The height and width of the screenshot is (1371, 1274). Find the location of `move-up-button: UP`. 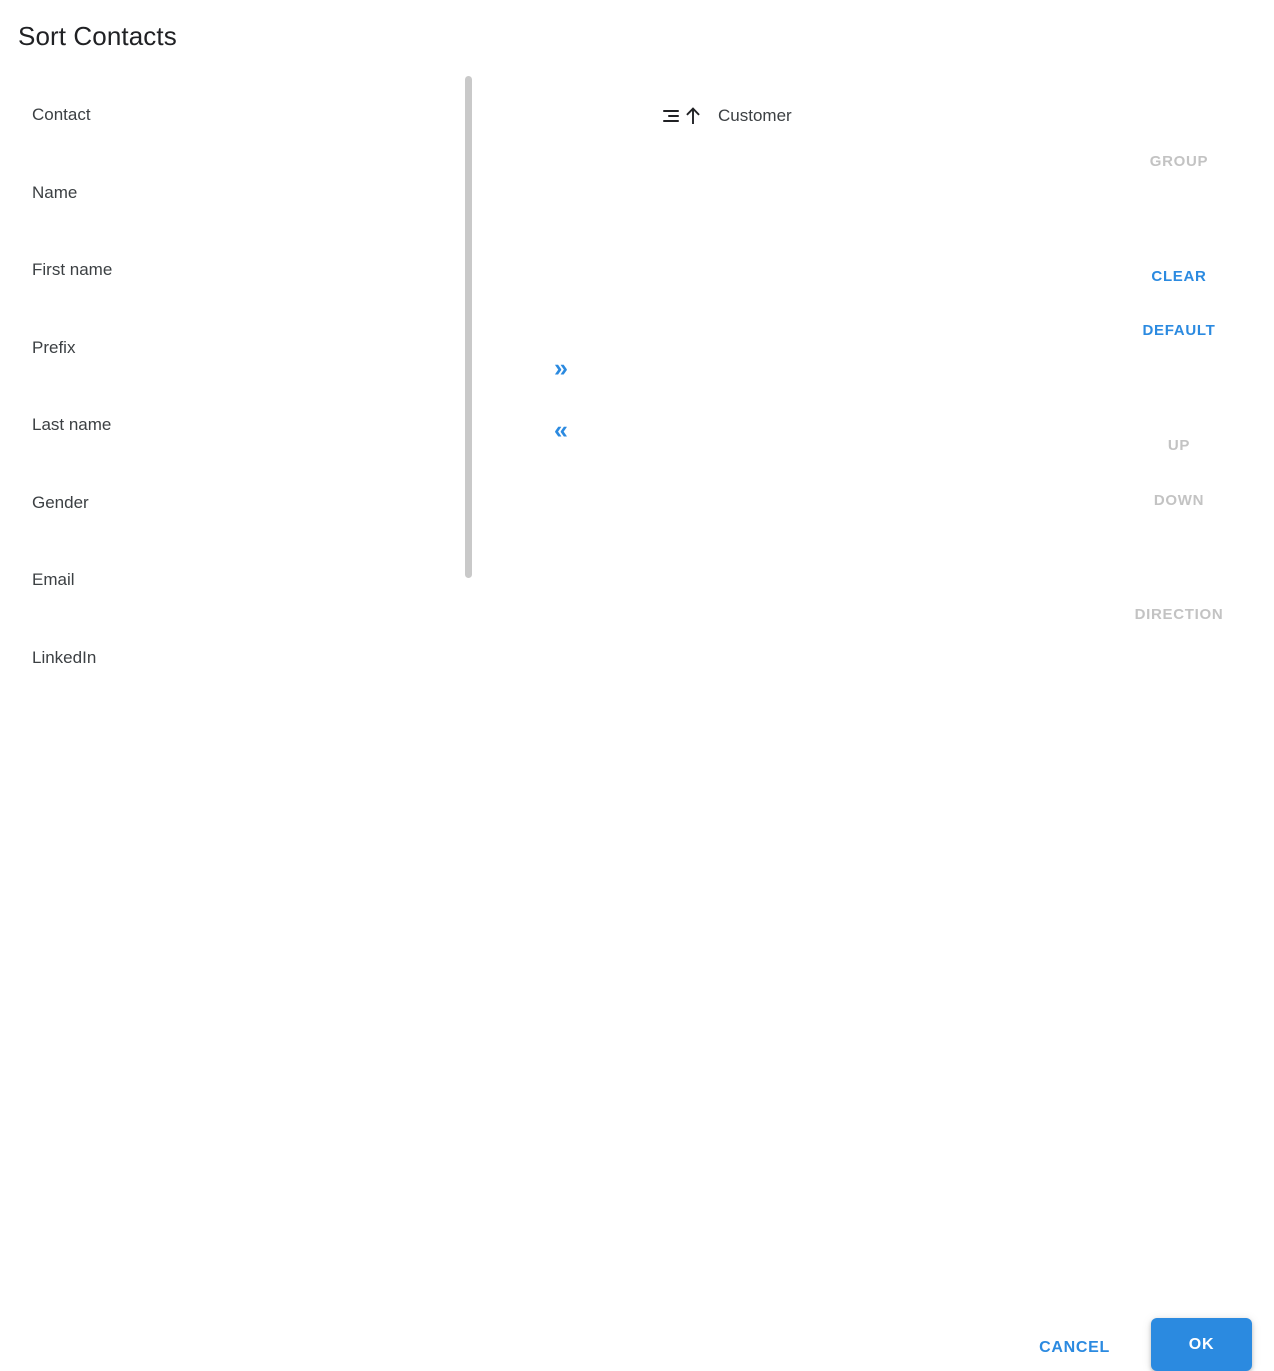

move-up-button: UP is located at coordinates (1179, 446).